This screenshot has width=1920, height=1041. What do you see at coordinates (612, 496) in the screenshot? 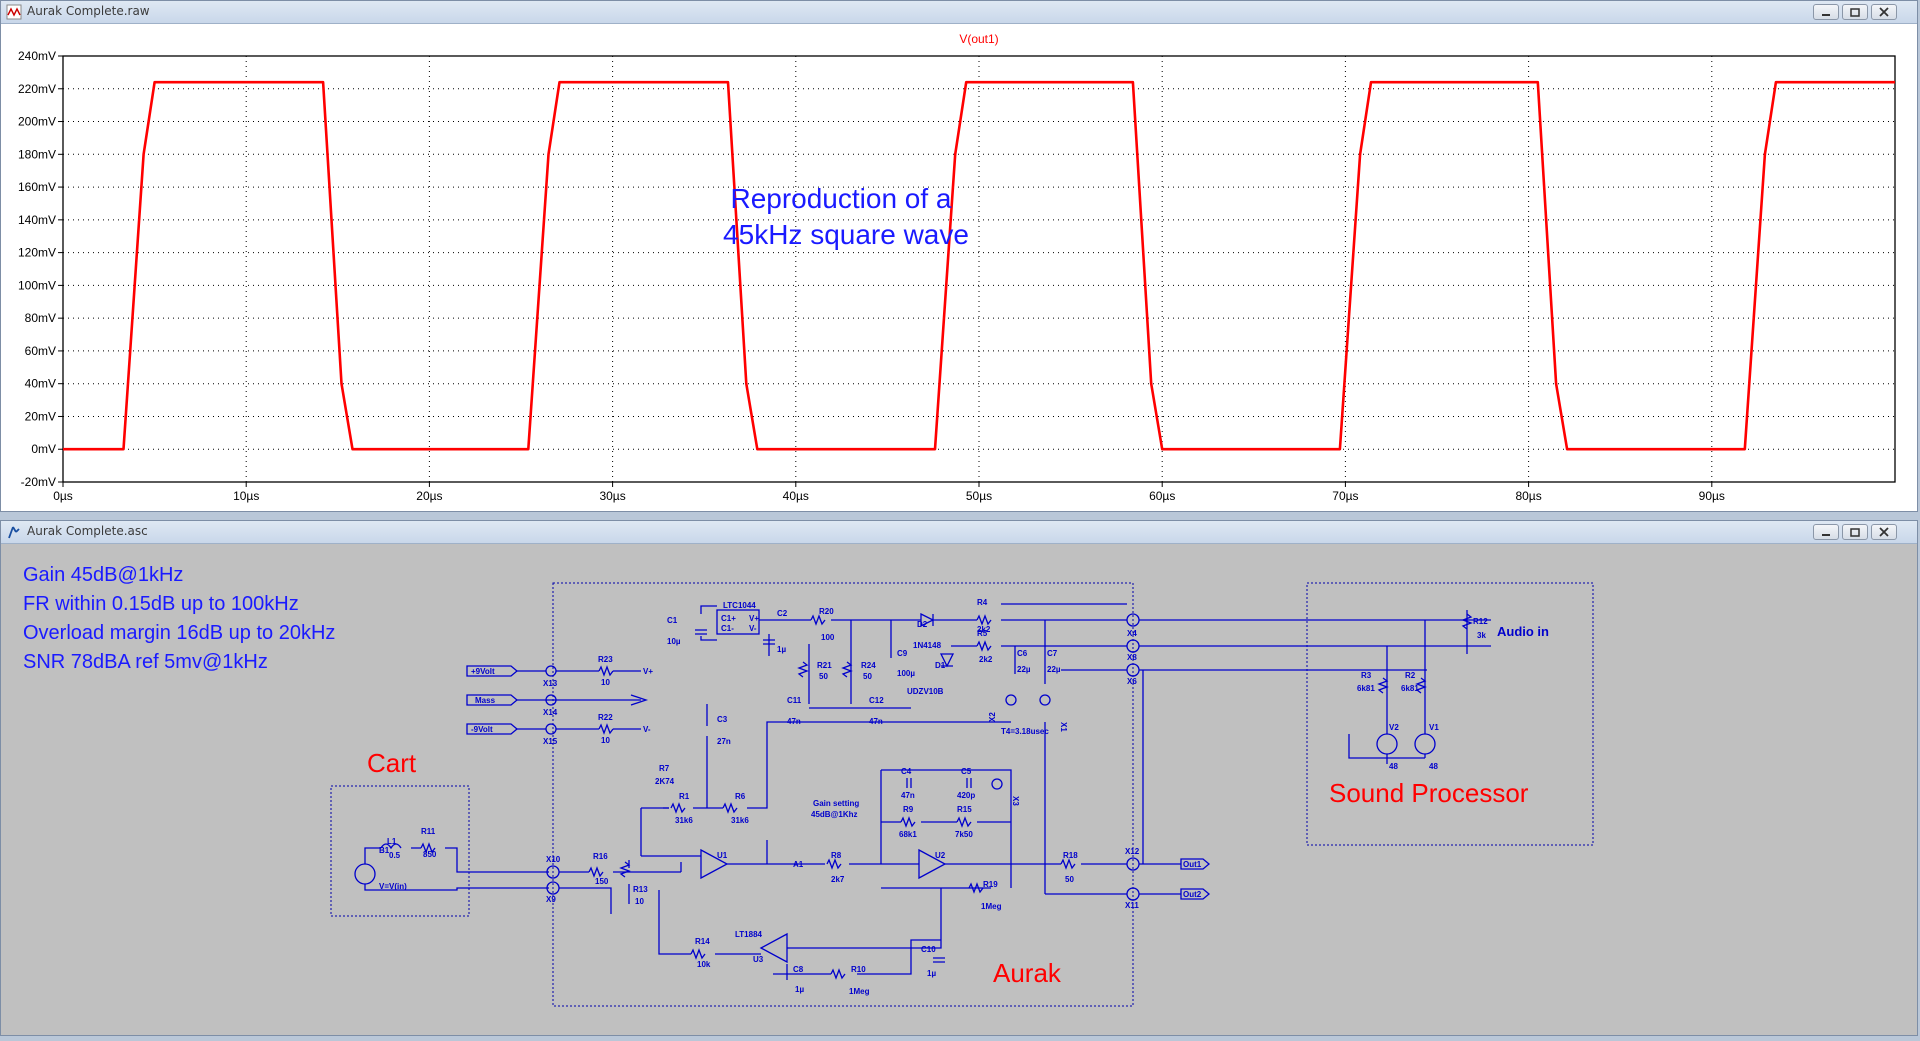
I see `x-tick-label: 30µs` at bounding box center [612, 496].